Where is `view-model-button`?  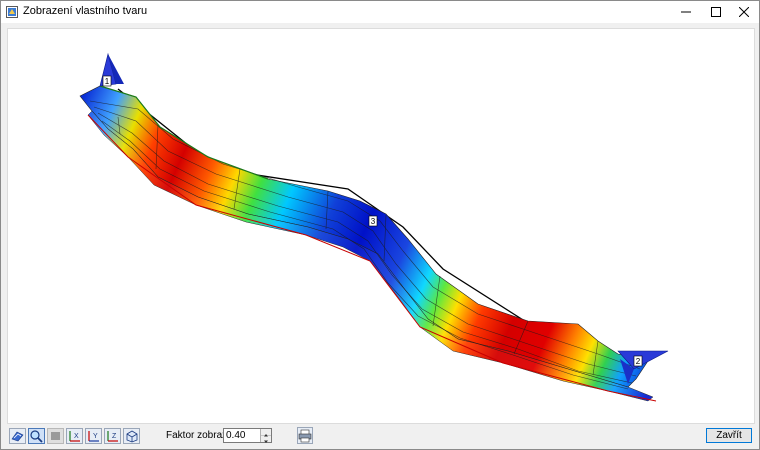 view-model-button is located at coordinates (17, 436).